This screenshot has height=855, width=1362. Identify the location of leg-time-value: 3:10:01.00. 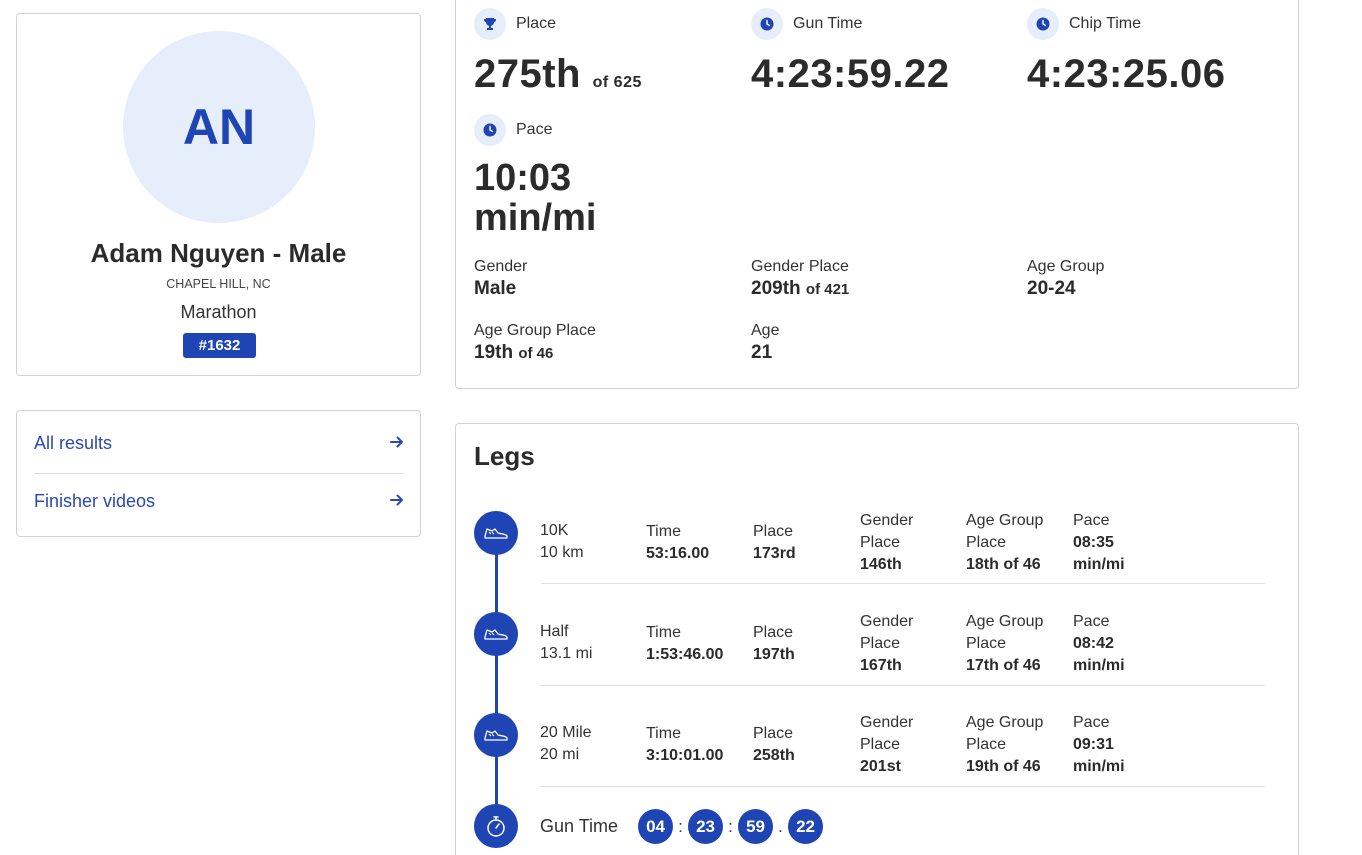
(685, 755).